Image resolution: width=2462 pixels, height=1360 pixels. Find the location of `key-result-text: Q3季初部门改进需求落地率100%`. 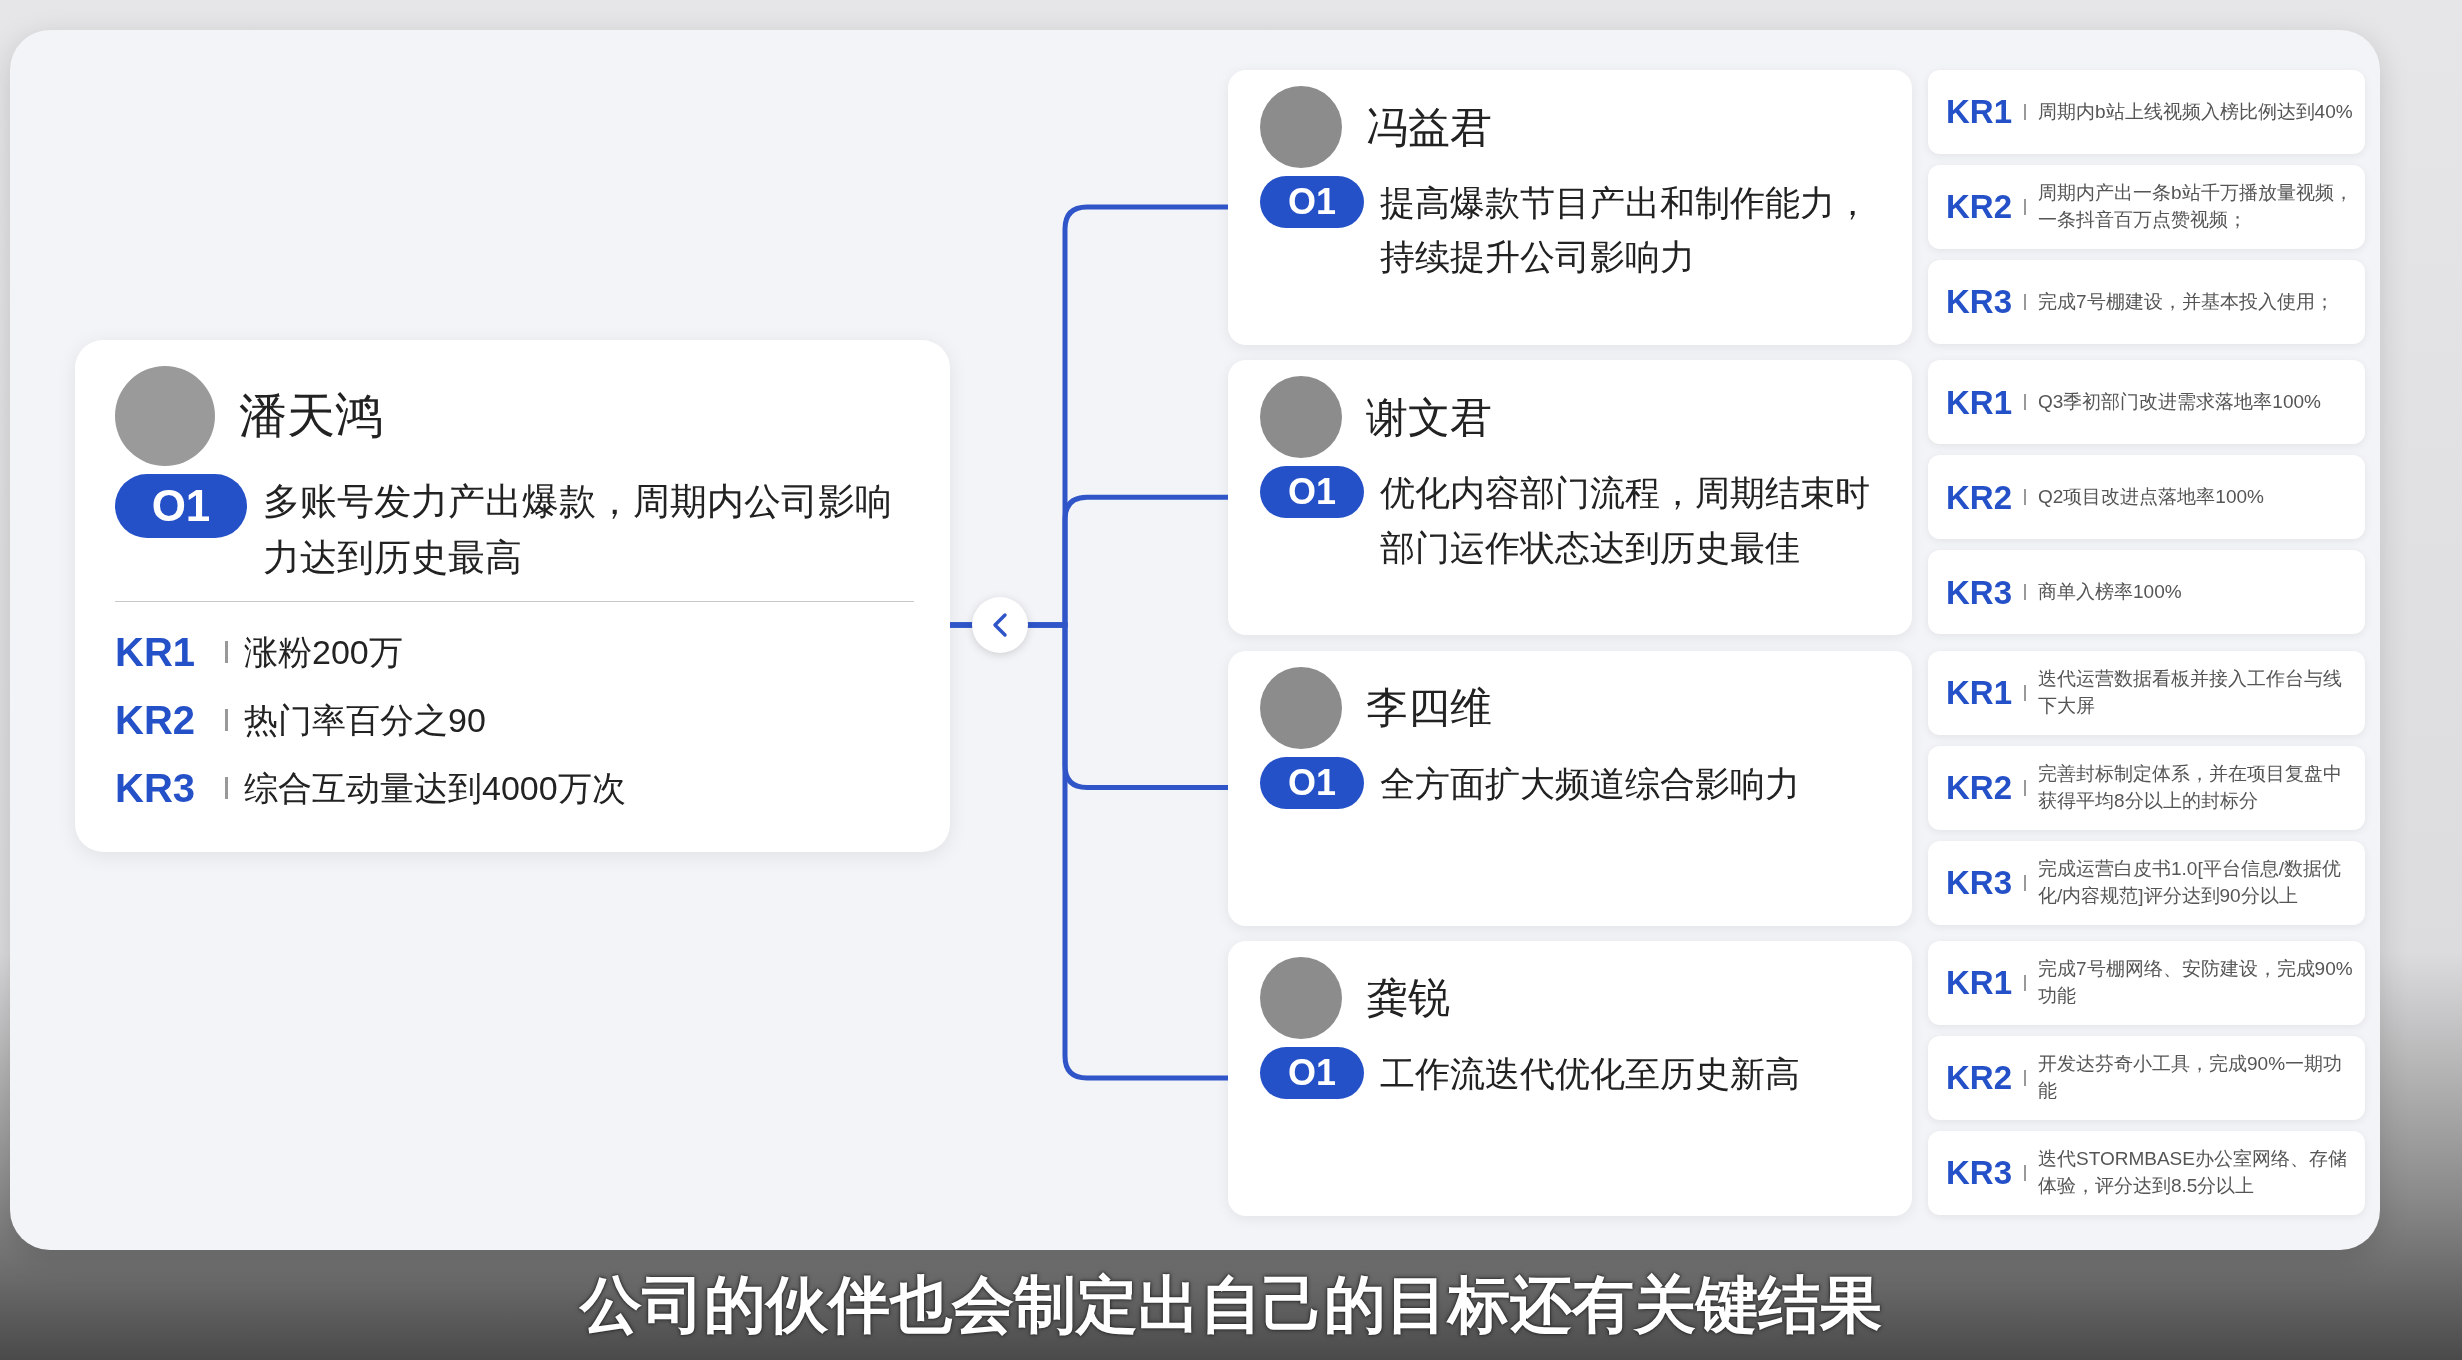

key-result-text: Q3季初部门改进需求落地率100% is located at coordinates (2179, 402).